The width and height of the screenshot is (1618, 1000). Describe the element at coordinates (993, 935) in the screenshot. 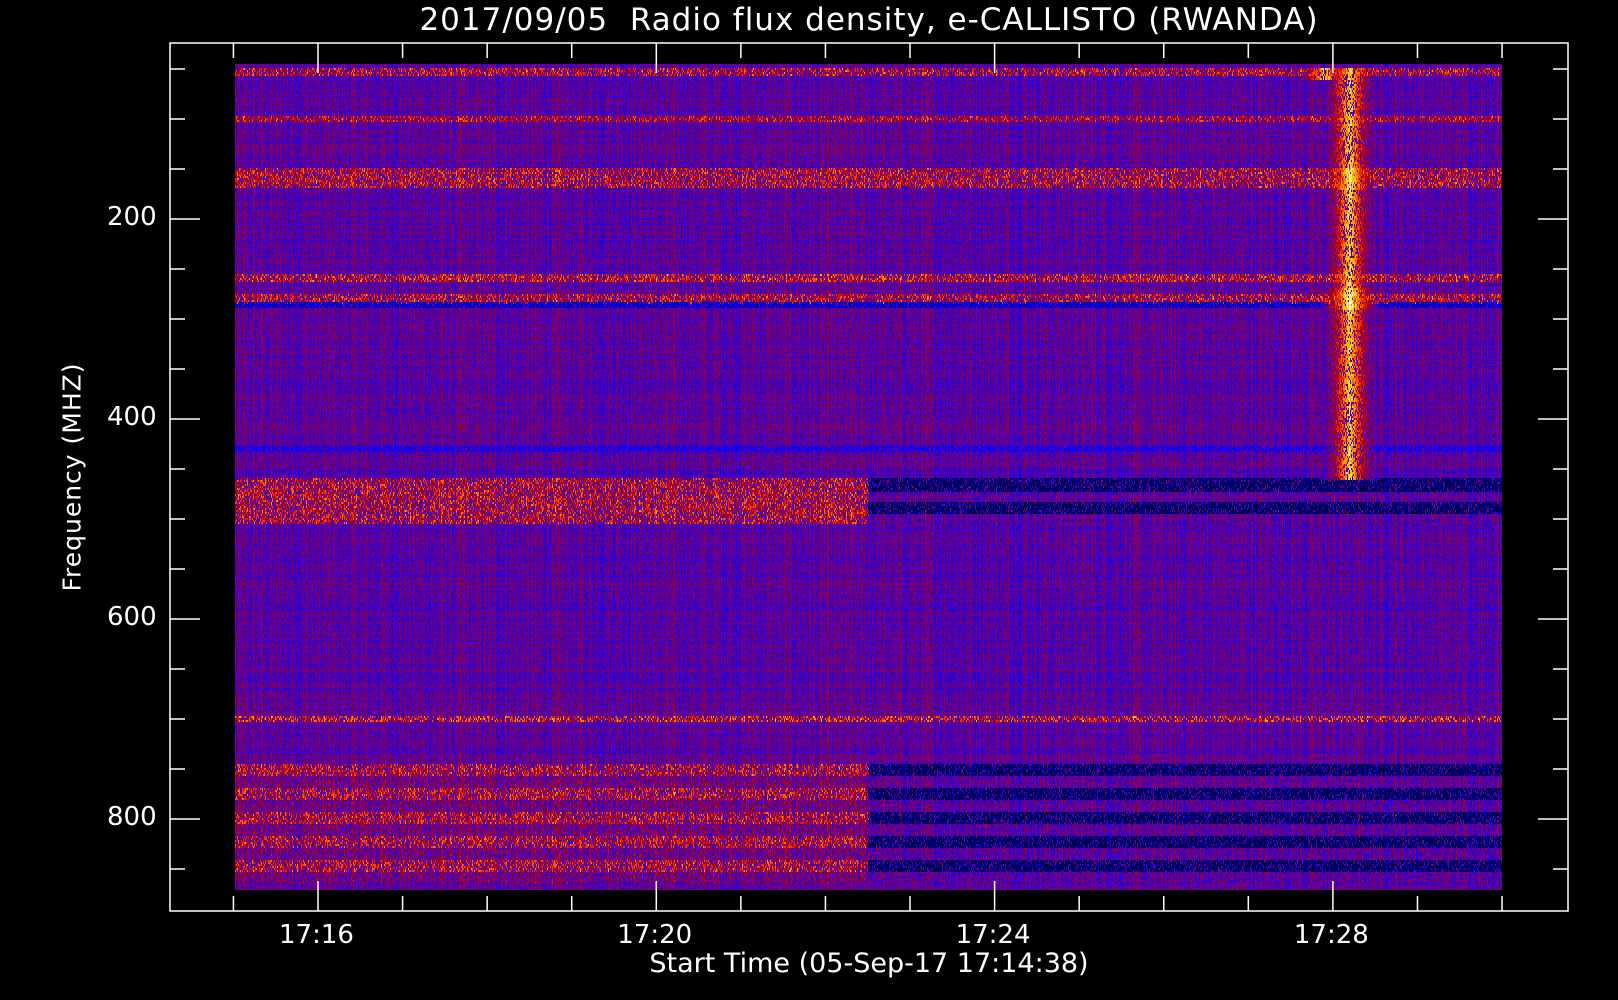

I see `x-tick-label: 17:24` at that location.